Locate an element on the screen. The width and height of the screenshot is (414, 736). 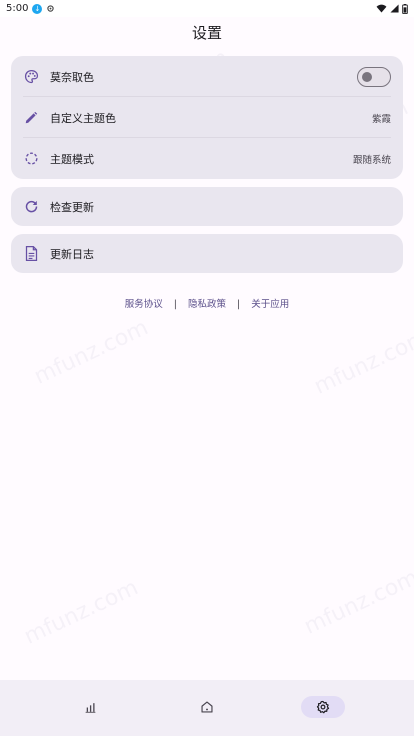
custom-theme-color-row: 自定义主题色 紫霞 is located at coordinates (207, 117).